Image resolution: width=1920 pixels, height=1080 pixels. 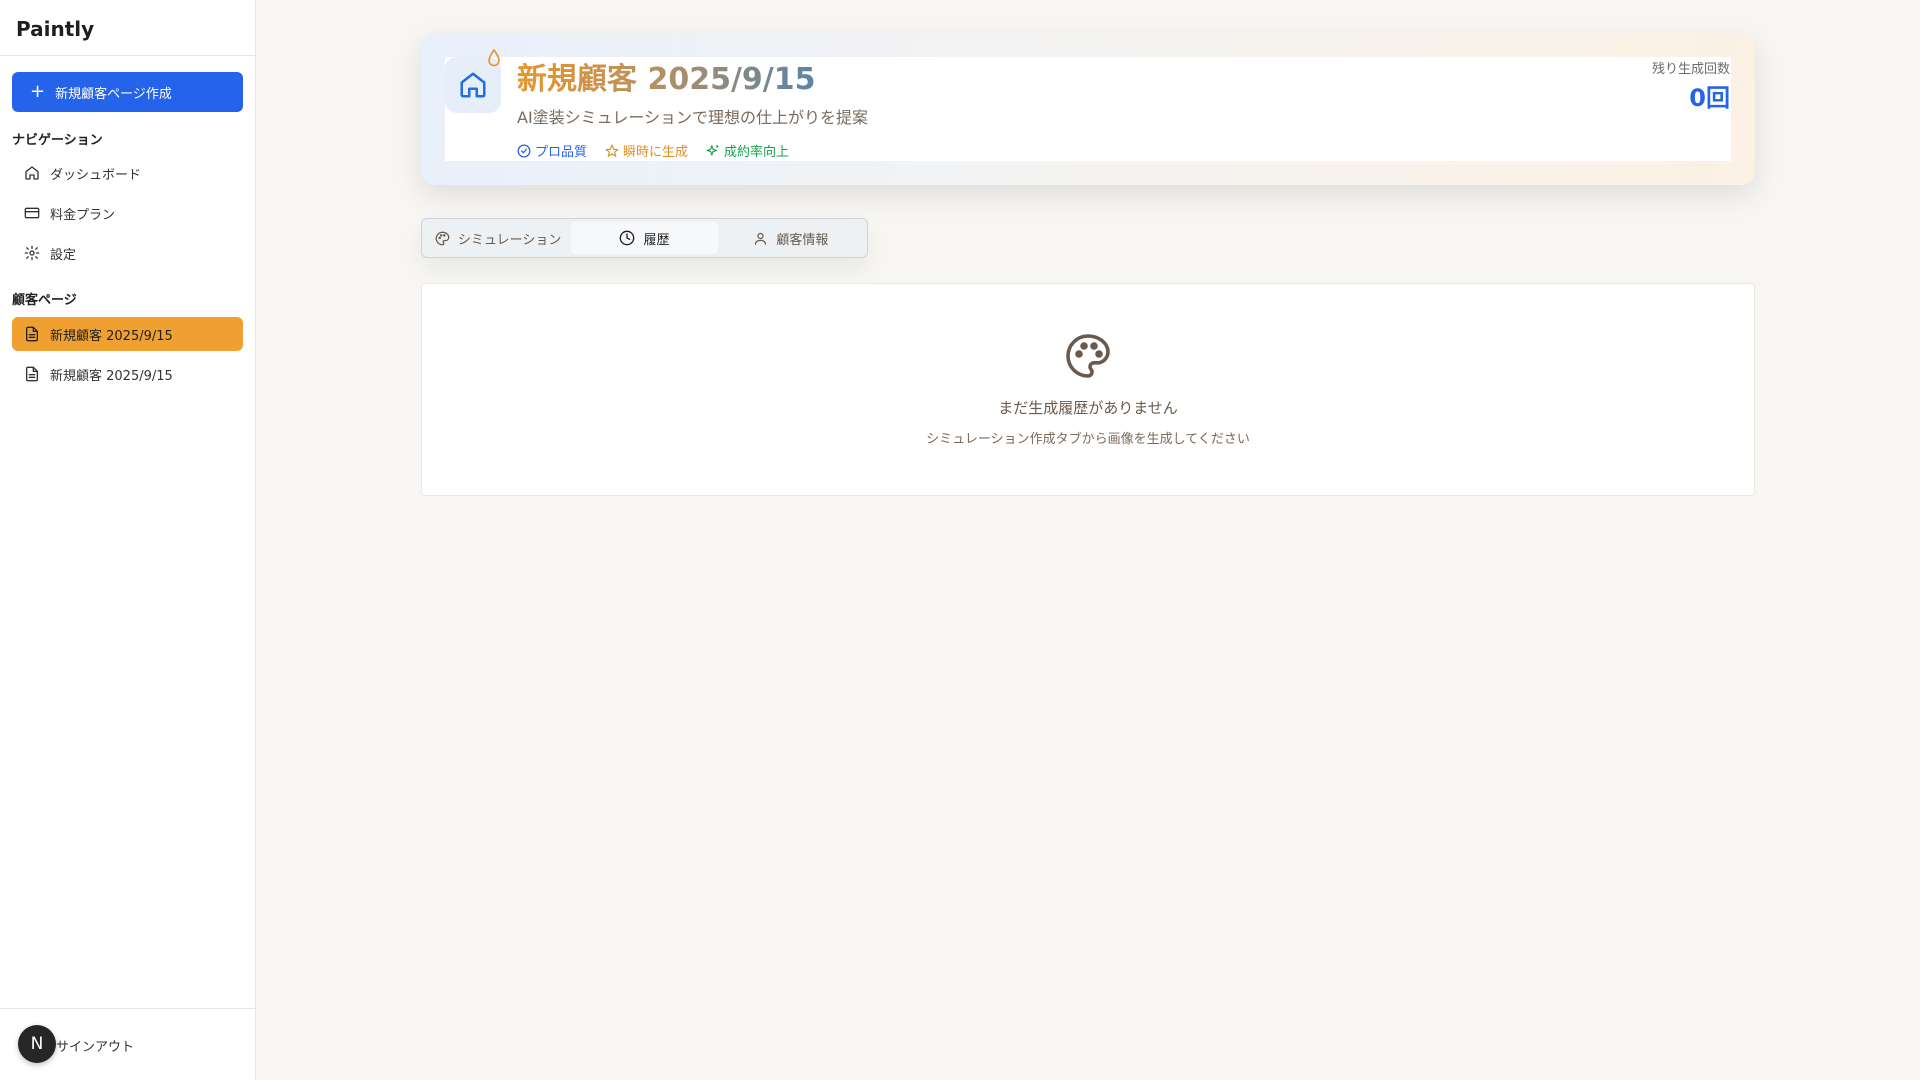 What do you see at coordinates (32, 213) in the screenshot?
I see `credit-card-icon` at bounding box center [32, 213].